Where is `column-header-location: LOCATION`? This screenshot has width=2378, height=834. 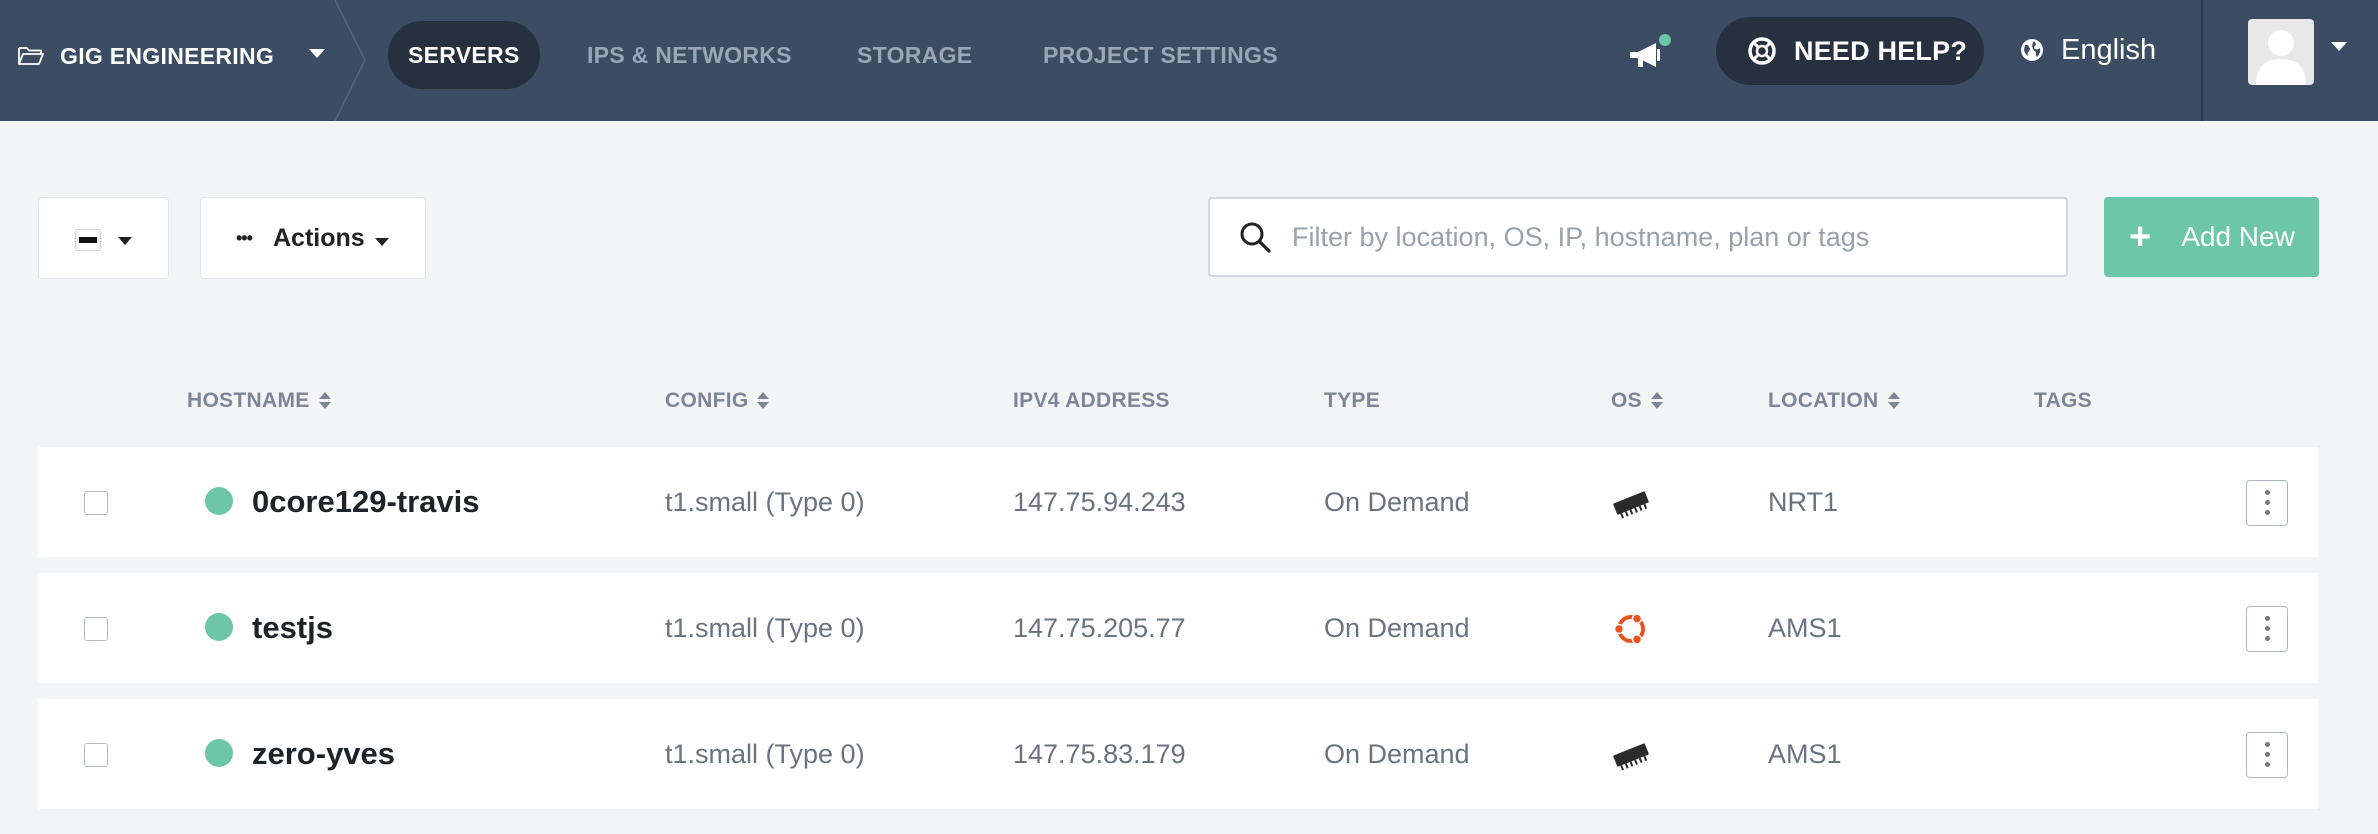
column-header-location: LOCATION is located at coordinates (1834, 401).